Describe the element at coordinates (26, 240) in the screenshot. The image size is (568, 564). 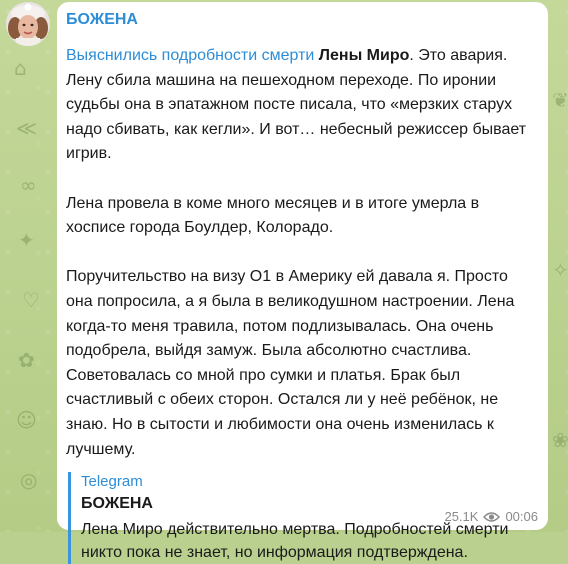
I see `star-doodle-icon: ✦` at that location.